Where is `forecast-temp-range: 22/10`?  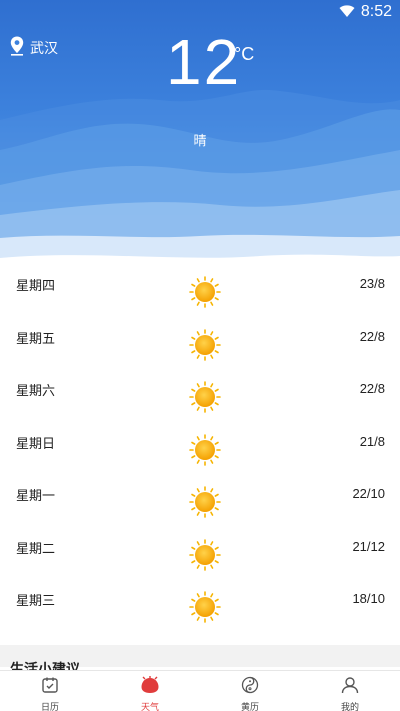 forecast-temp-range: 22/10 is located at coordinates (368, 493).